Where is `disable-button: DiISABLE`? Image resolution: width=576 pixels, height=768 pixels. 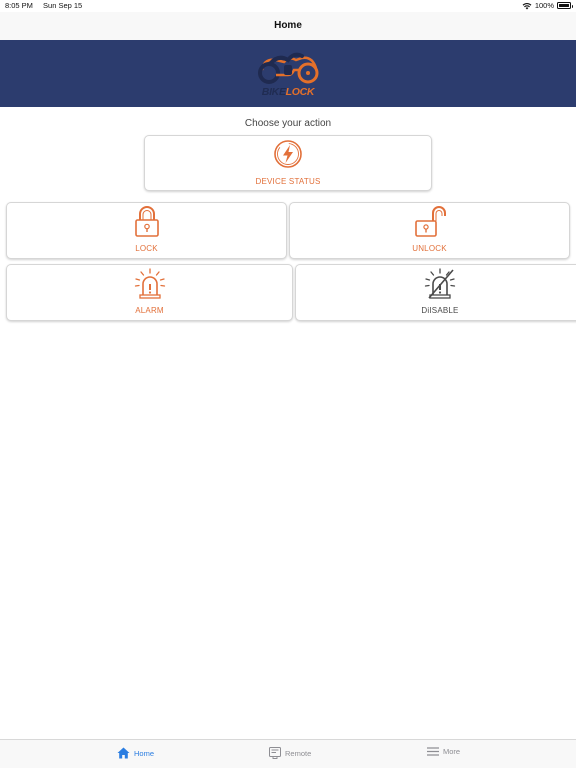
disable-button: DiISABLE is located at coordinates (435, 292).